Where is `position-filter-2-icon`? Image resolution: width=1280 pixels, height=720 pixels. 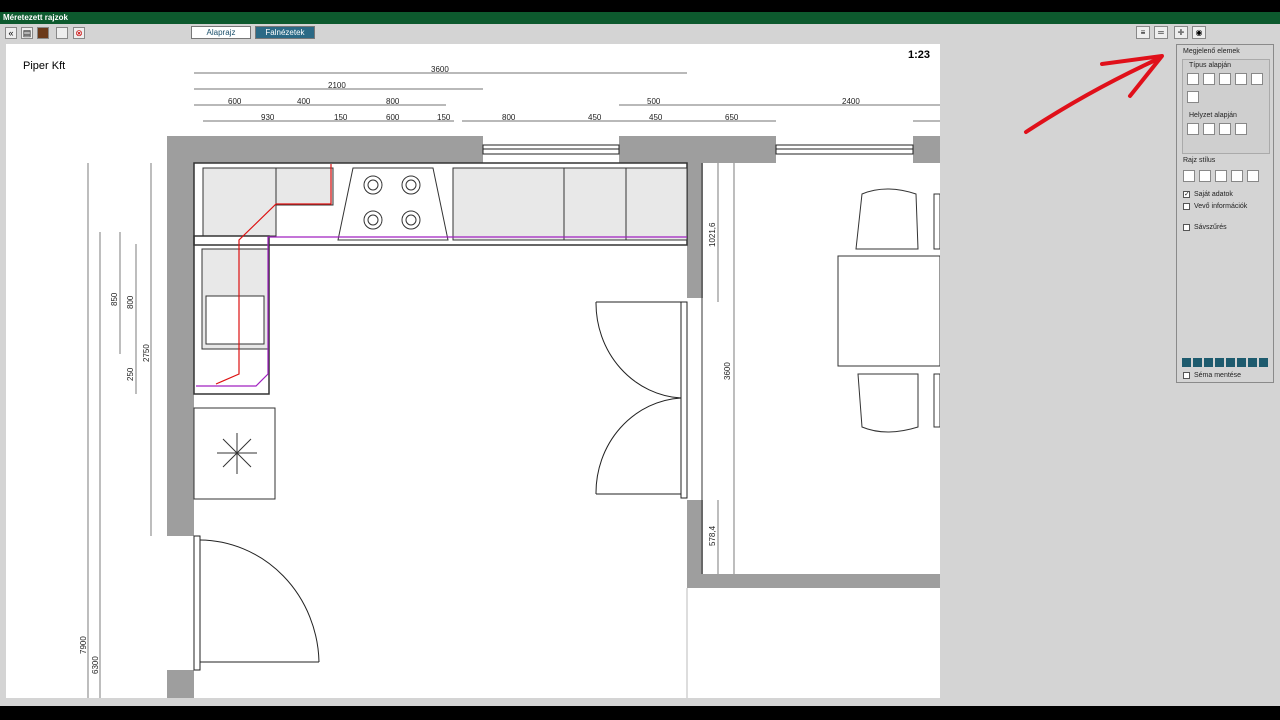
position-filter-2-icon is located at coordinates (1209, 129).